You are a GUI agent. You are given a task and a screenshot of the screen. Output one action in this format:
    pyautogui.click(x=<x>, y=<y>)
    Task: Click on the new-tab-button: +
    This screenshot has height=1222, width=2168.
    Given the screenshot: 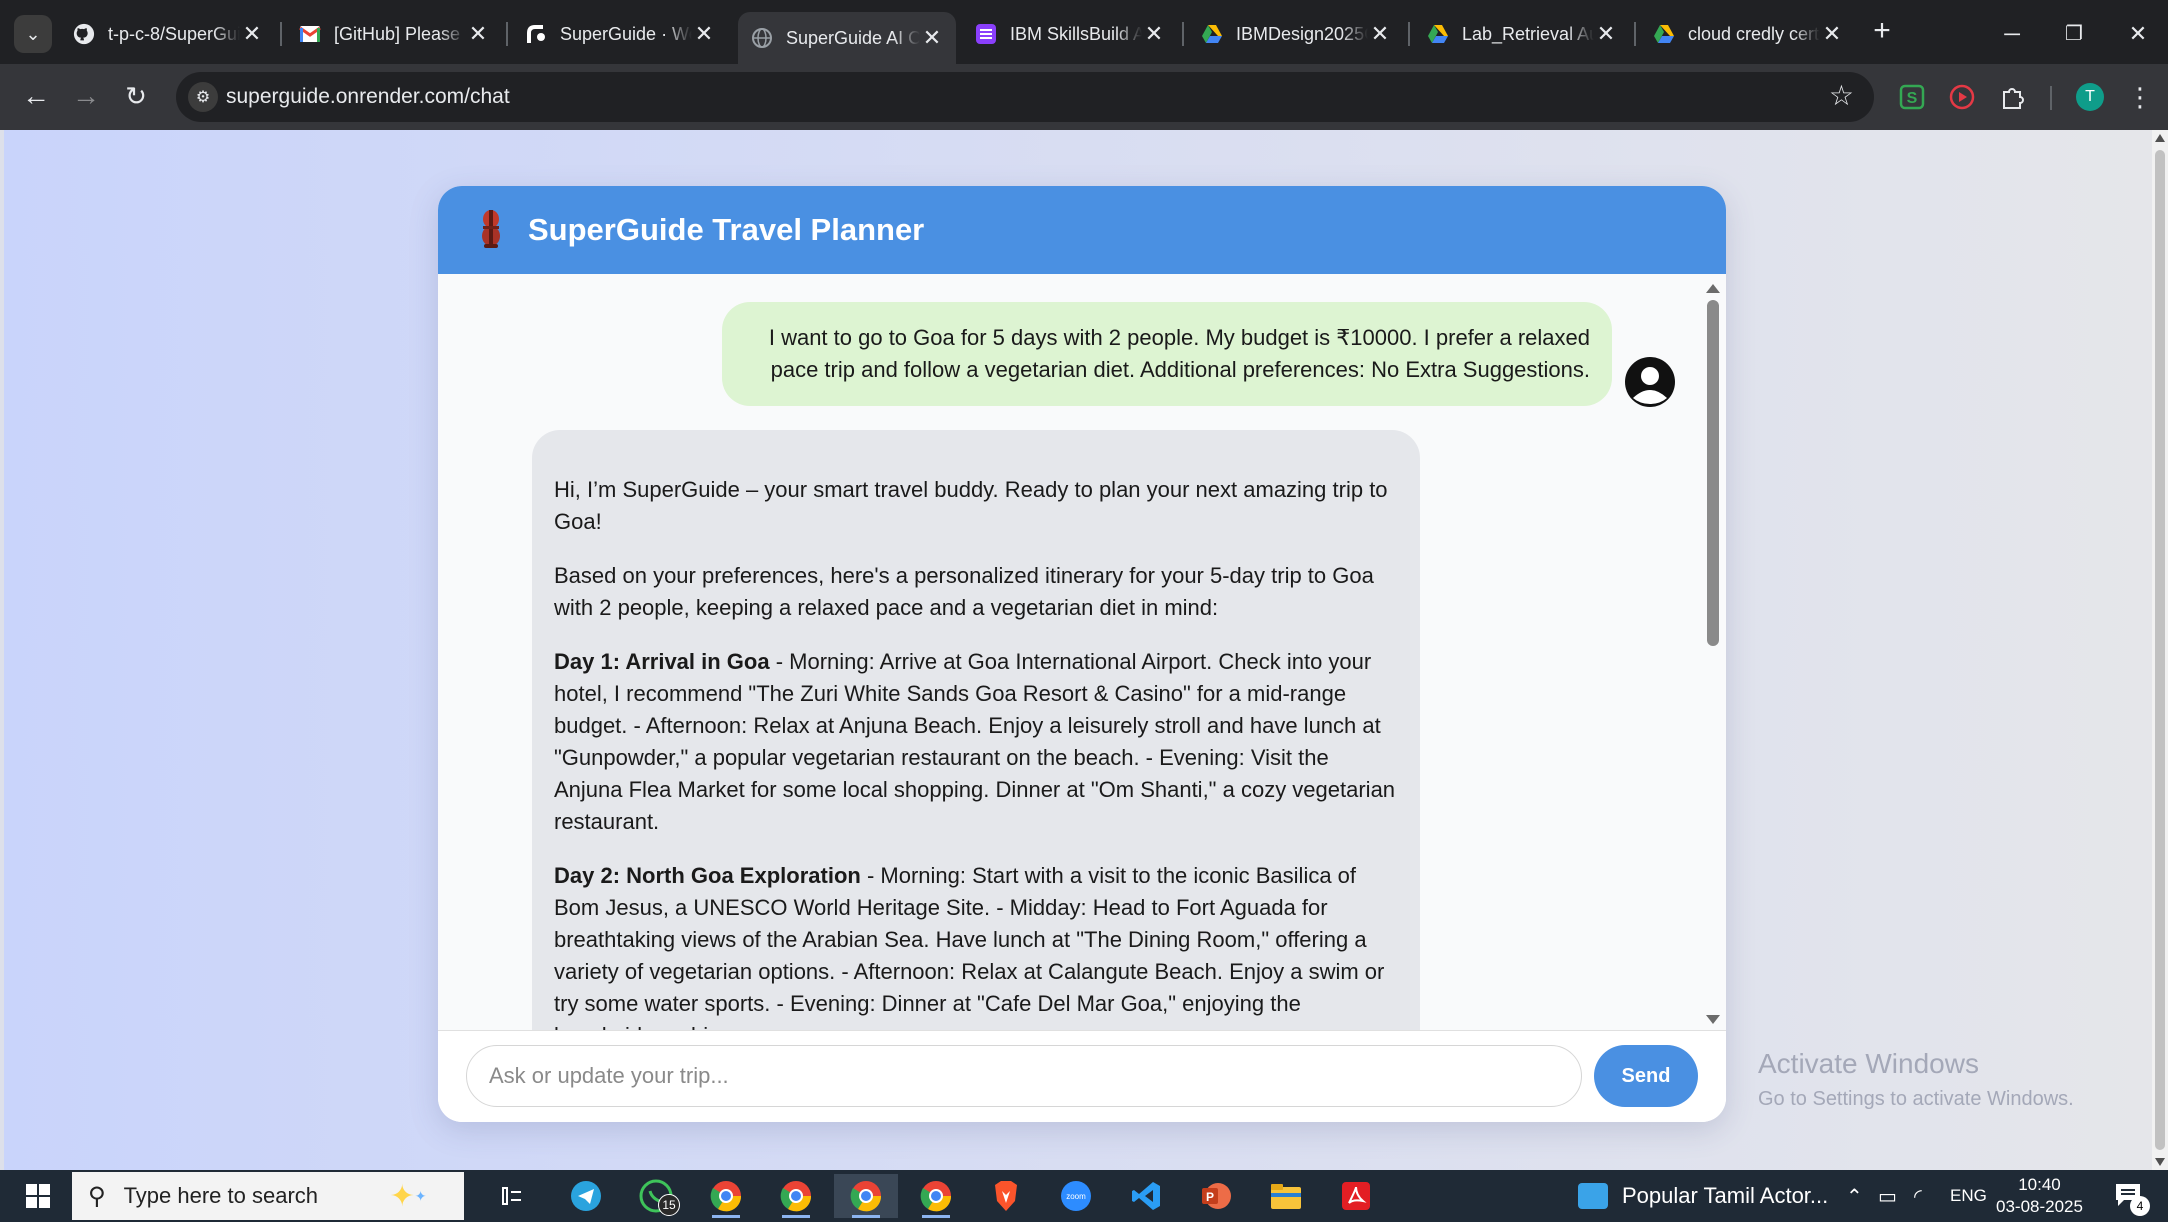 What is the action you would take?
    pyautogui.click(x=1882, y=32)
    